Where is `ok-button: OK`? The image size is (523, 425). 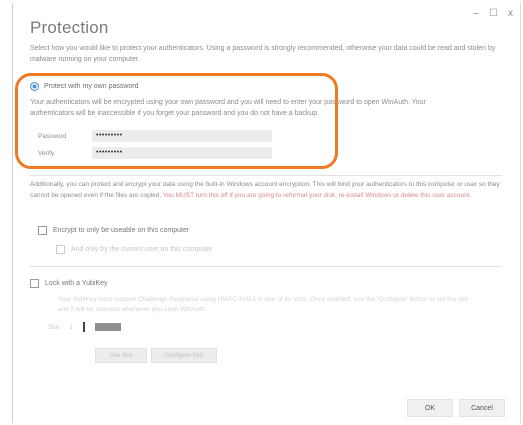 ok-button: OK is located at coordinates (430, 408).